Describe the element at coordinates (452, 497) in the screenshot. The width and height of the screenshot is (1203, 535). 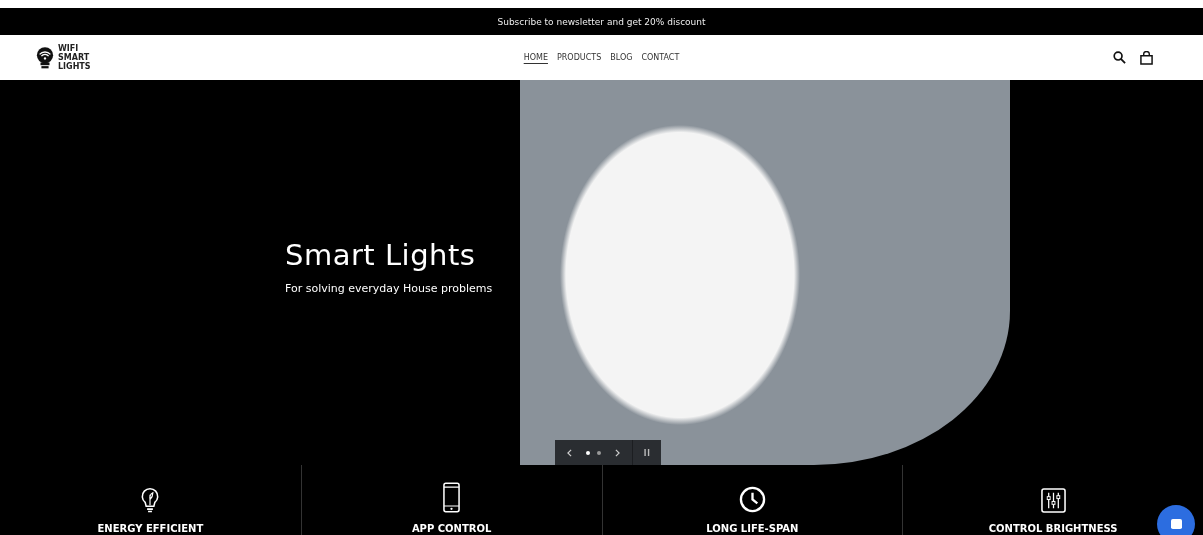
I see `smartphone-icon` at that location.